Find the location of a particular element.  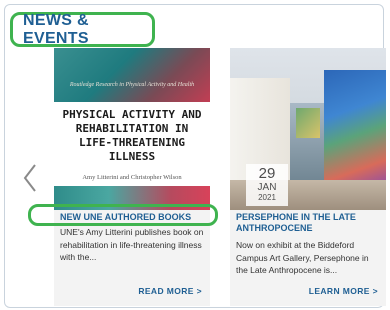

event-date-year: 2021 is located at coordinates (267, 197).